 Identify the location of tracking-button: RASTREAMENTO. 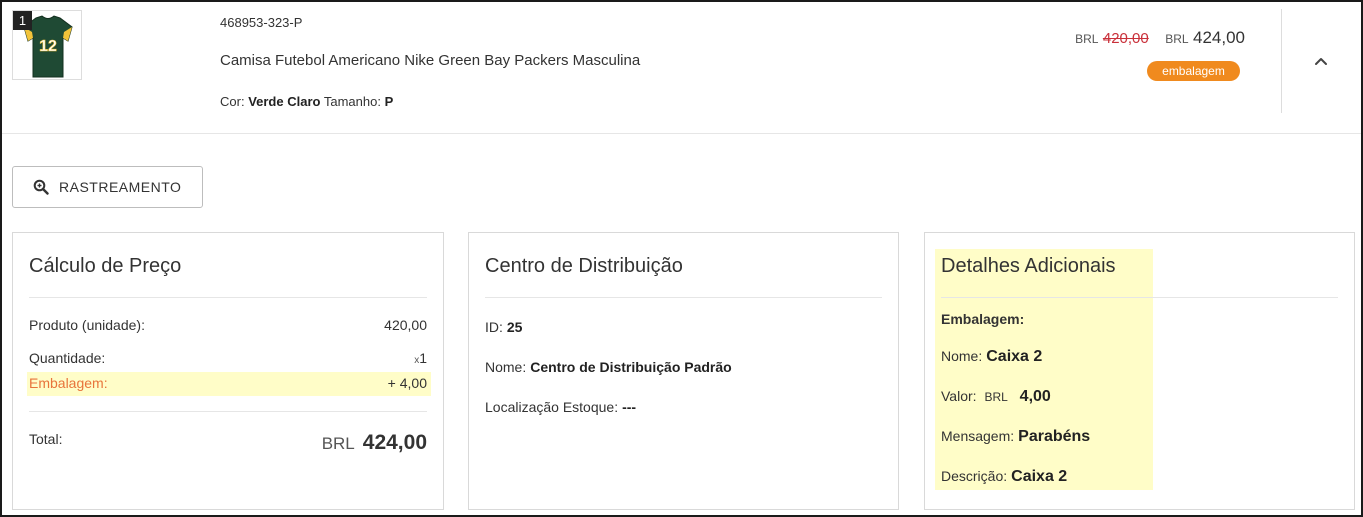
(107, 187).